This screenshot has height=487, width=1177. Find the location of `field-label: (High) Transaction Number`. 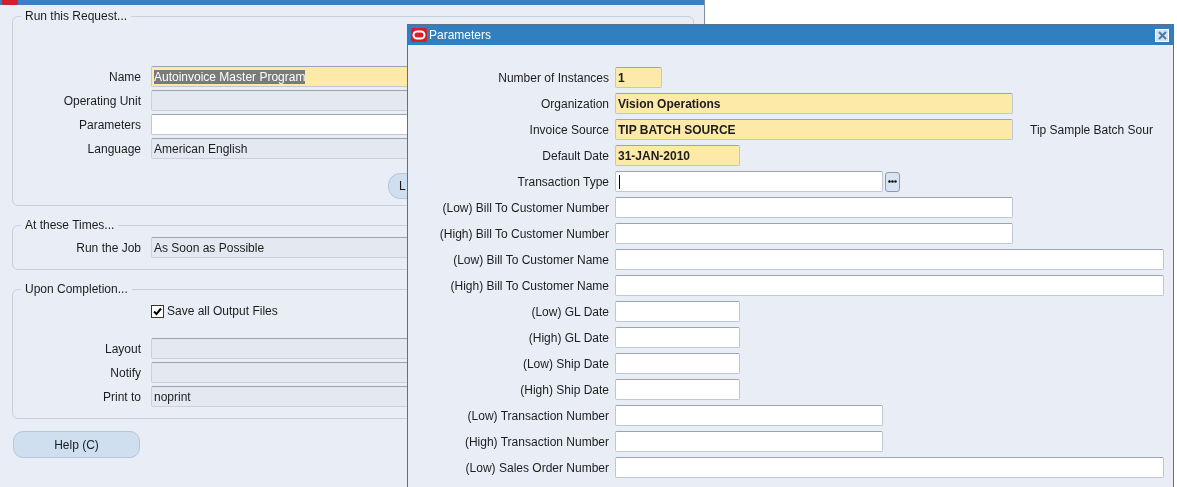

field-label: (High) Transaction Number is located at coordinates (536, 441).